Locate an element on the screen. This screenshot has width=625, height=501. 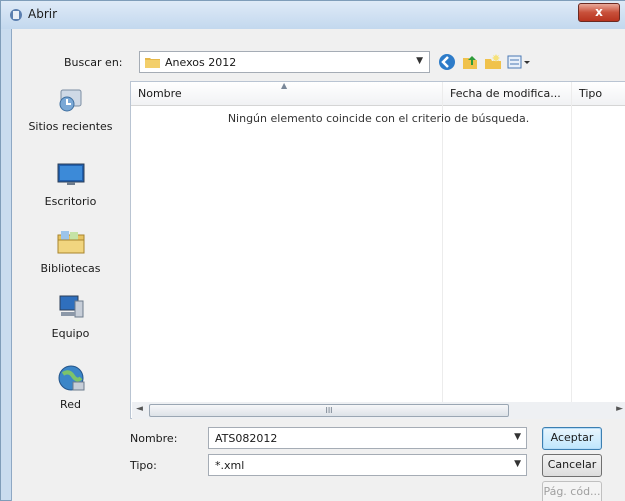
folder-icon is located at coordinates (152, 63).